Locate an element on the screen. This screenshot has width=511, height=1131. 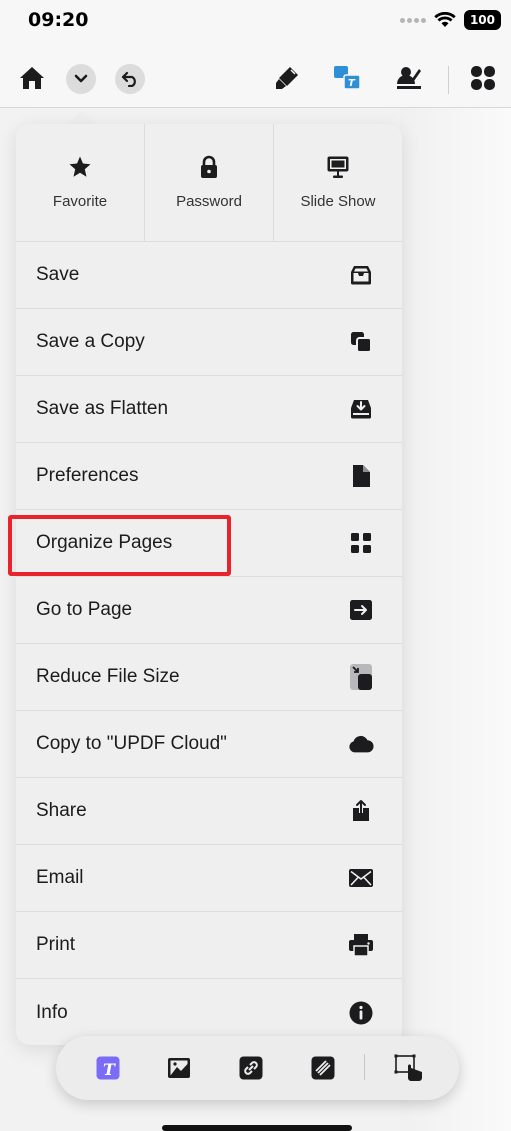
translate-icon: T is located at coordinates (347, 78).